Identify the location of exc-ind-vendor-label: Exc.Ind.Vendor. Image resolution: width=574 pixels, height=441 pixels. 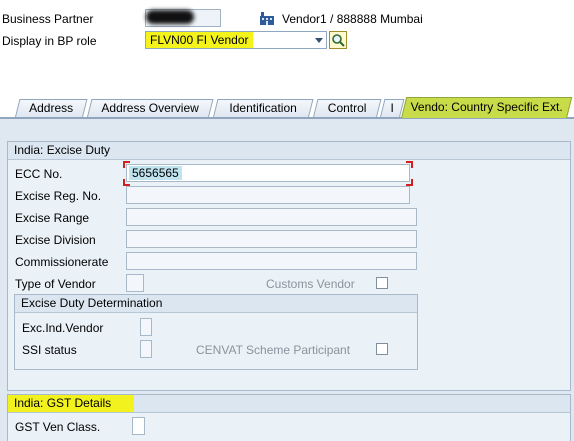
(63, 328).